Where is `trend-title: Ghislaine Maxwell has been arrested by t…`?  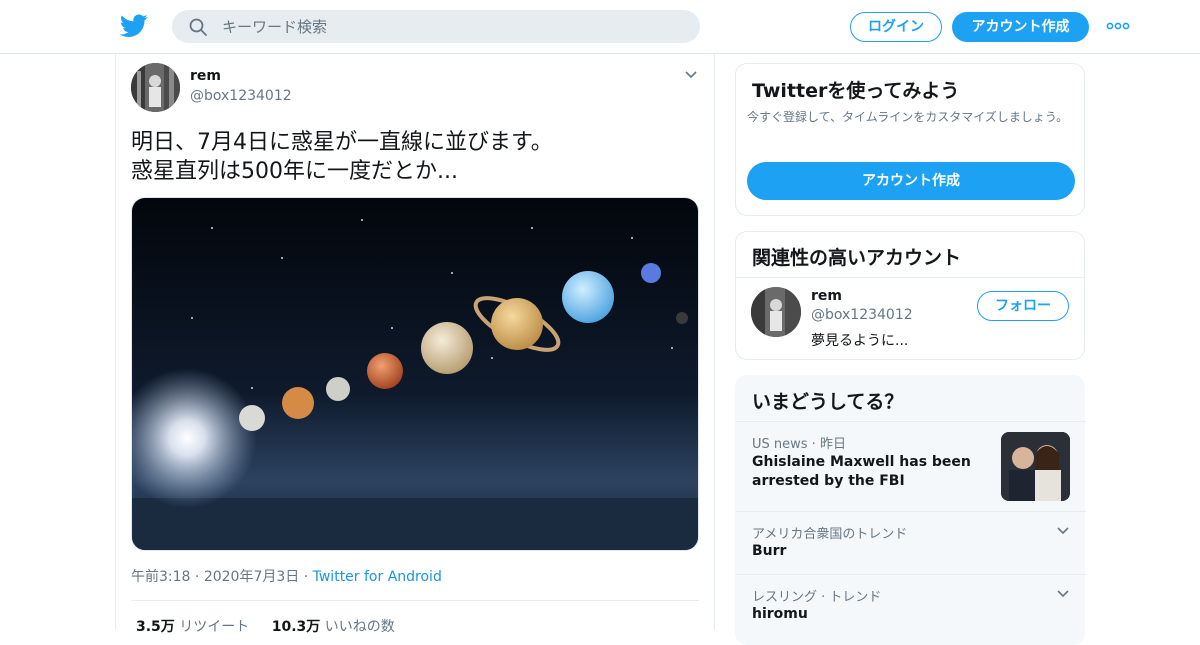 trend-title: Ghislaine Maxwell has been arrested by t… is located at coordinates (867, 472).